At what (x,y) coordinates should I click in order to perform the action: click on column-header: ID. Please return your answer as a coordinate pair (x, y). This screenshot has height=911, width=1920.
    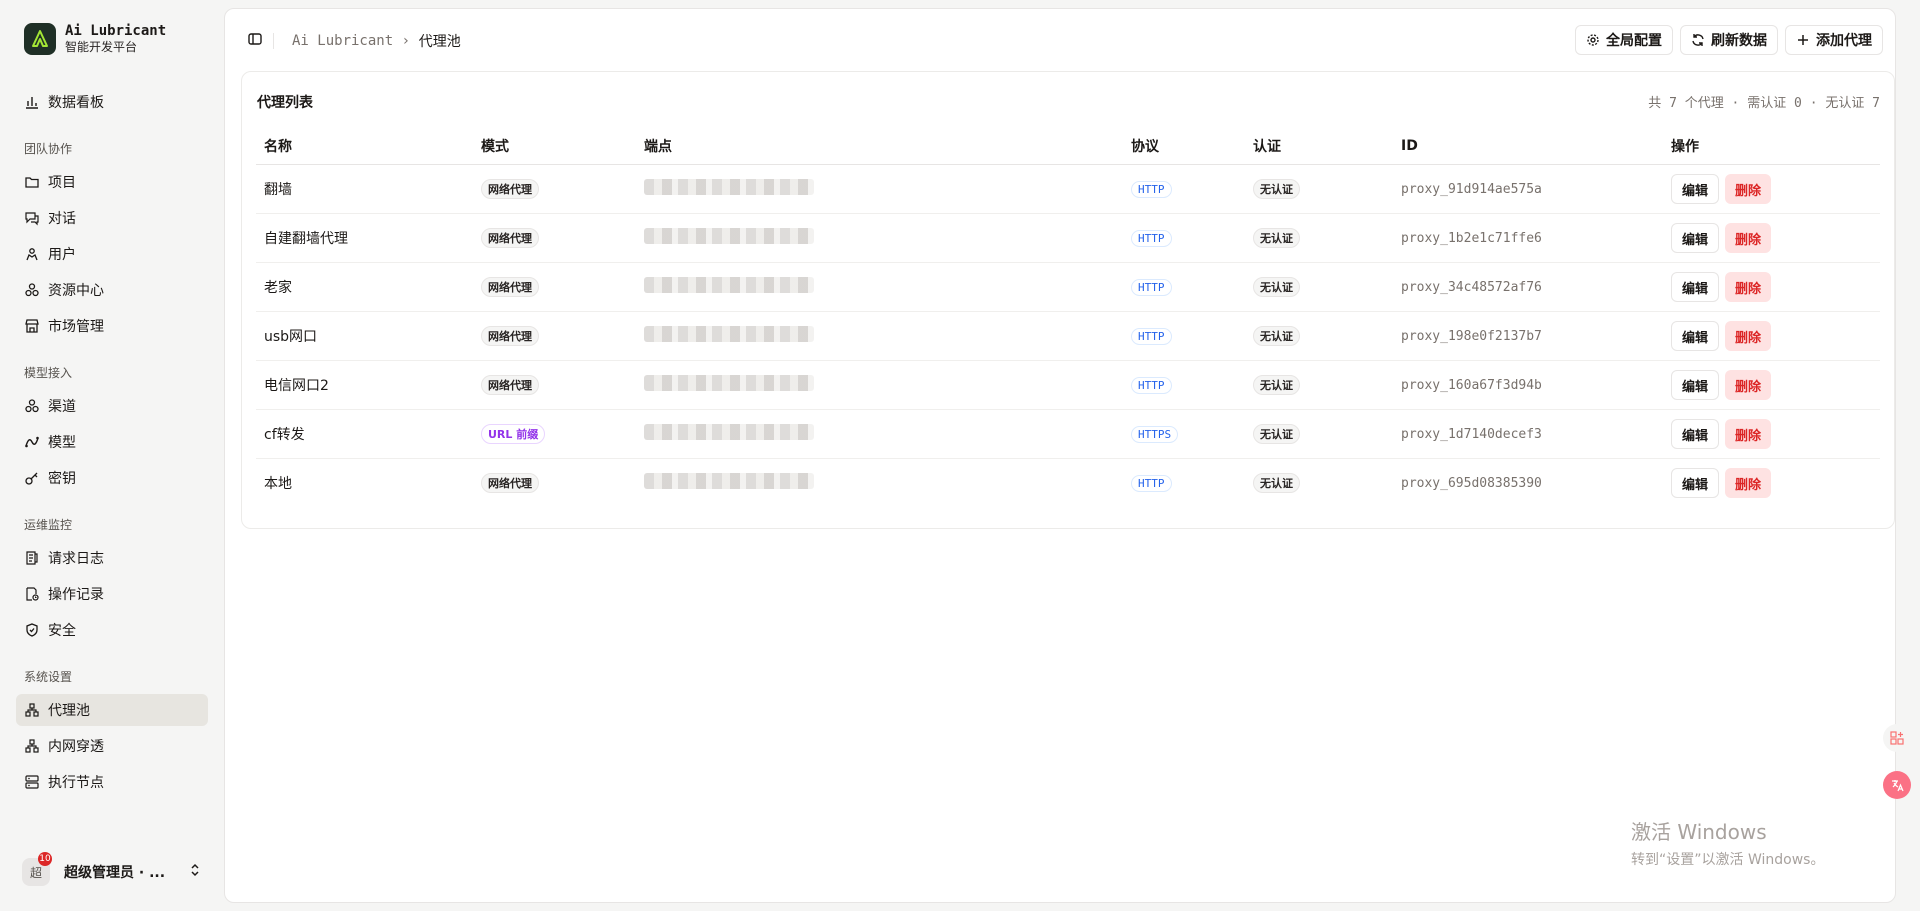
    Looking at the image, I should click on (1528, 146).